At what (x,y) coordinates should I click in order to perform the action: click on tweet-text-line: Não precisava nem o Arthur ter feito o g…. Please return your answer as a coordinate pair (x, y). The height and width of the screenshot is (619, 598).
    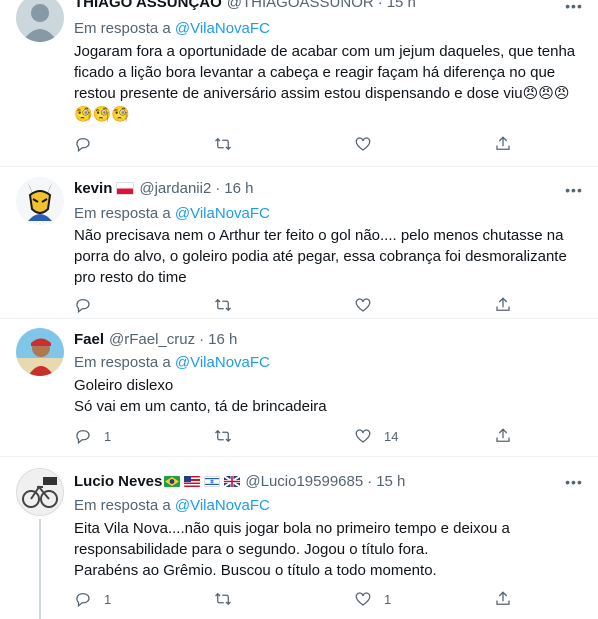
    Looking at the image, I should click on (319, 235).